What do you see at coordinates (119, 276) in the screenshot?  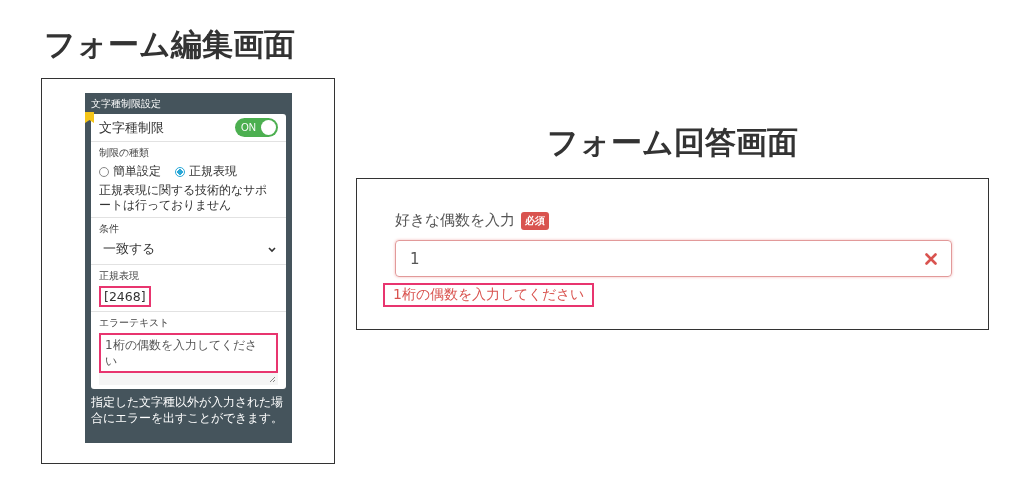 I see `field-label: 正規表現` at bounding box center [119, 276].